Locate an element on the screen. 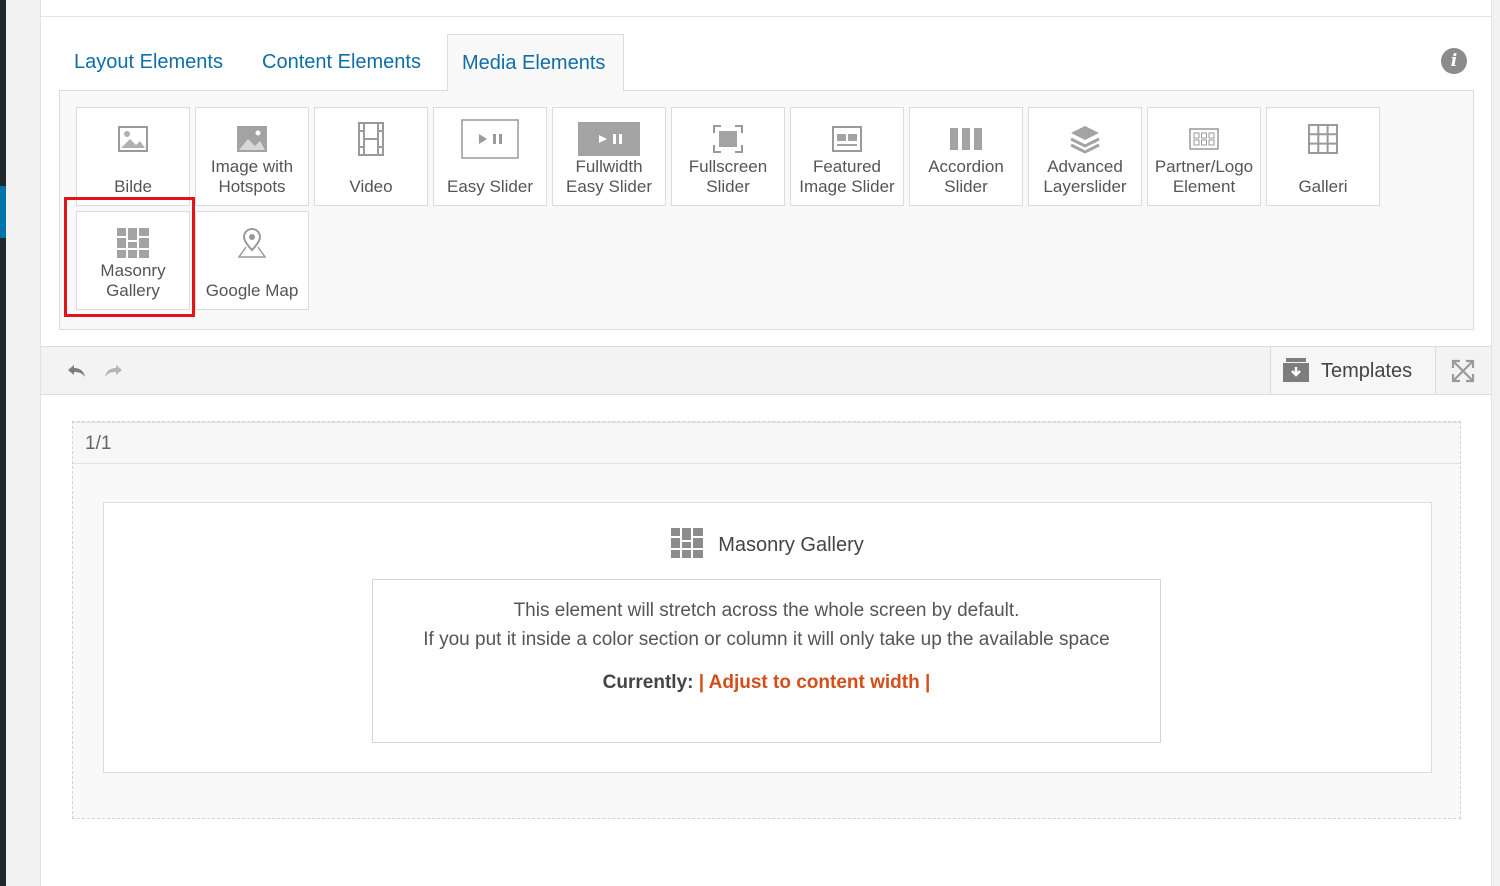 This screenshot has height=886, width=1500. slider-icon is located at coordinates (490, 139).